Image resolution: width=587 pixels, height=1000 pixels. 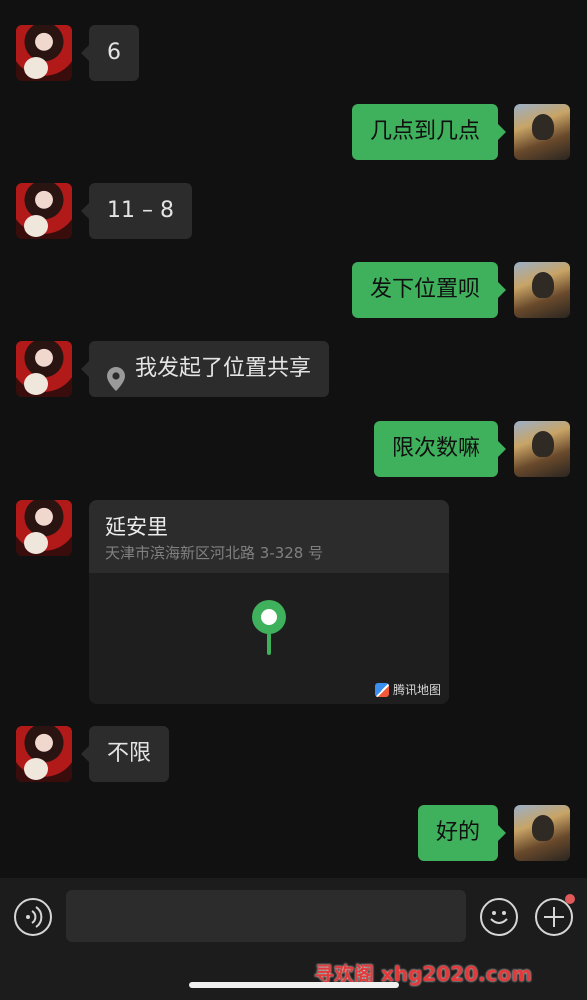 What do you see at coordinates (116, 374) in the screenshot?
I see `location-pin-icon` at bounding box center [116, 374].